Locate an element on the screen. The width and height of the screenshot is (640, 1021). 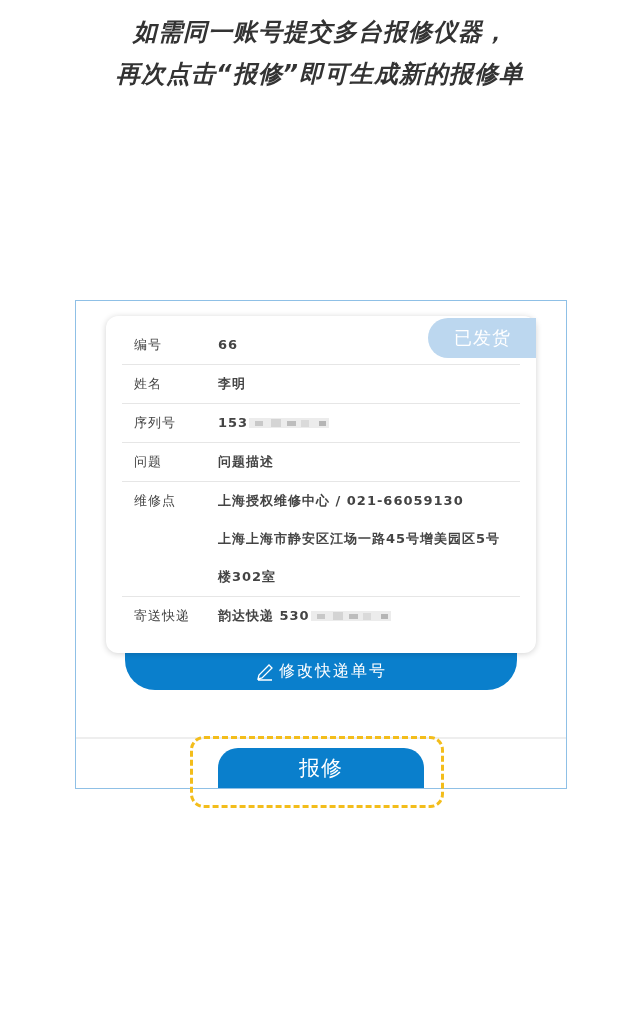
field-label: 寄送快递 is located at coordinates (162, 616).